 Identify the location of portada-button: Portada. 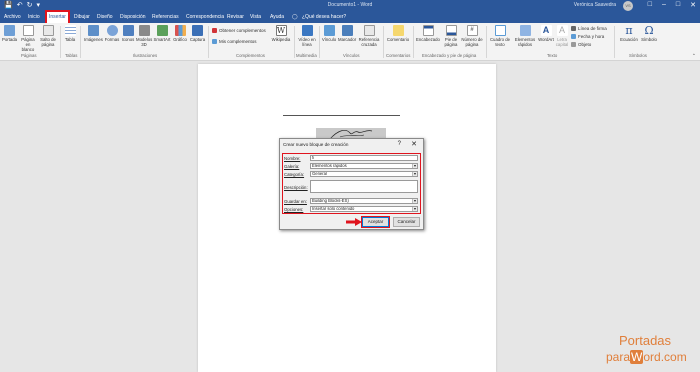
(9, 33).